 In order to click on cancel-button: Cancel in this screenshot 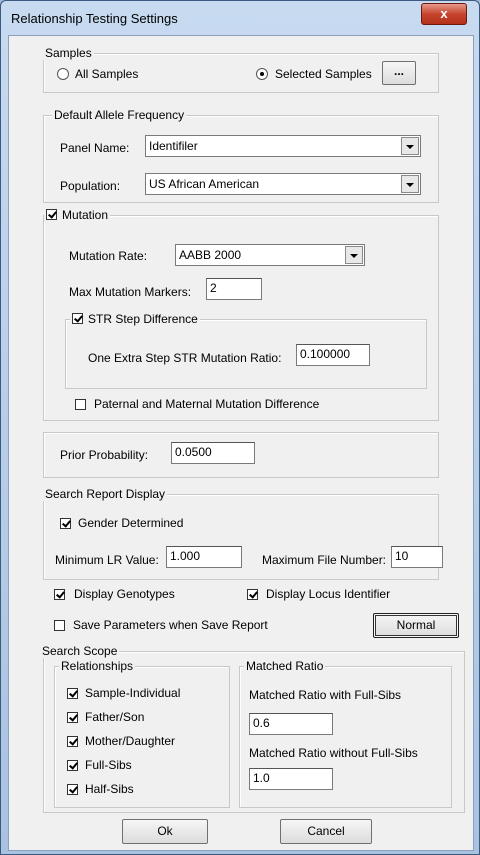, I will do `click(326, 831)`.